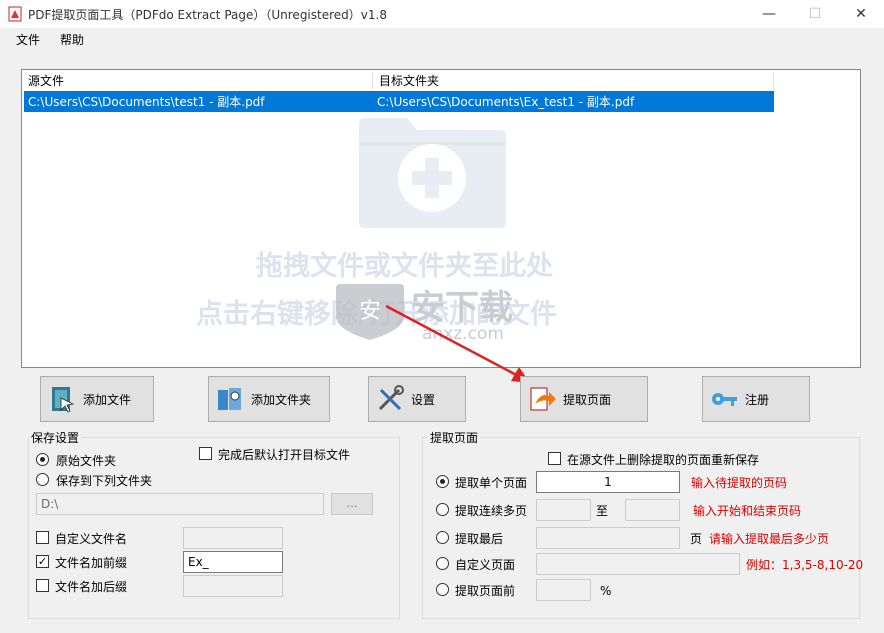 This screenshot has height=633, width=884. Describe the element at coordinates (229, 399) in the screenshot. I see `add-folder-icon` at that location.